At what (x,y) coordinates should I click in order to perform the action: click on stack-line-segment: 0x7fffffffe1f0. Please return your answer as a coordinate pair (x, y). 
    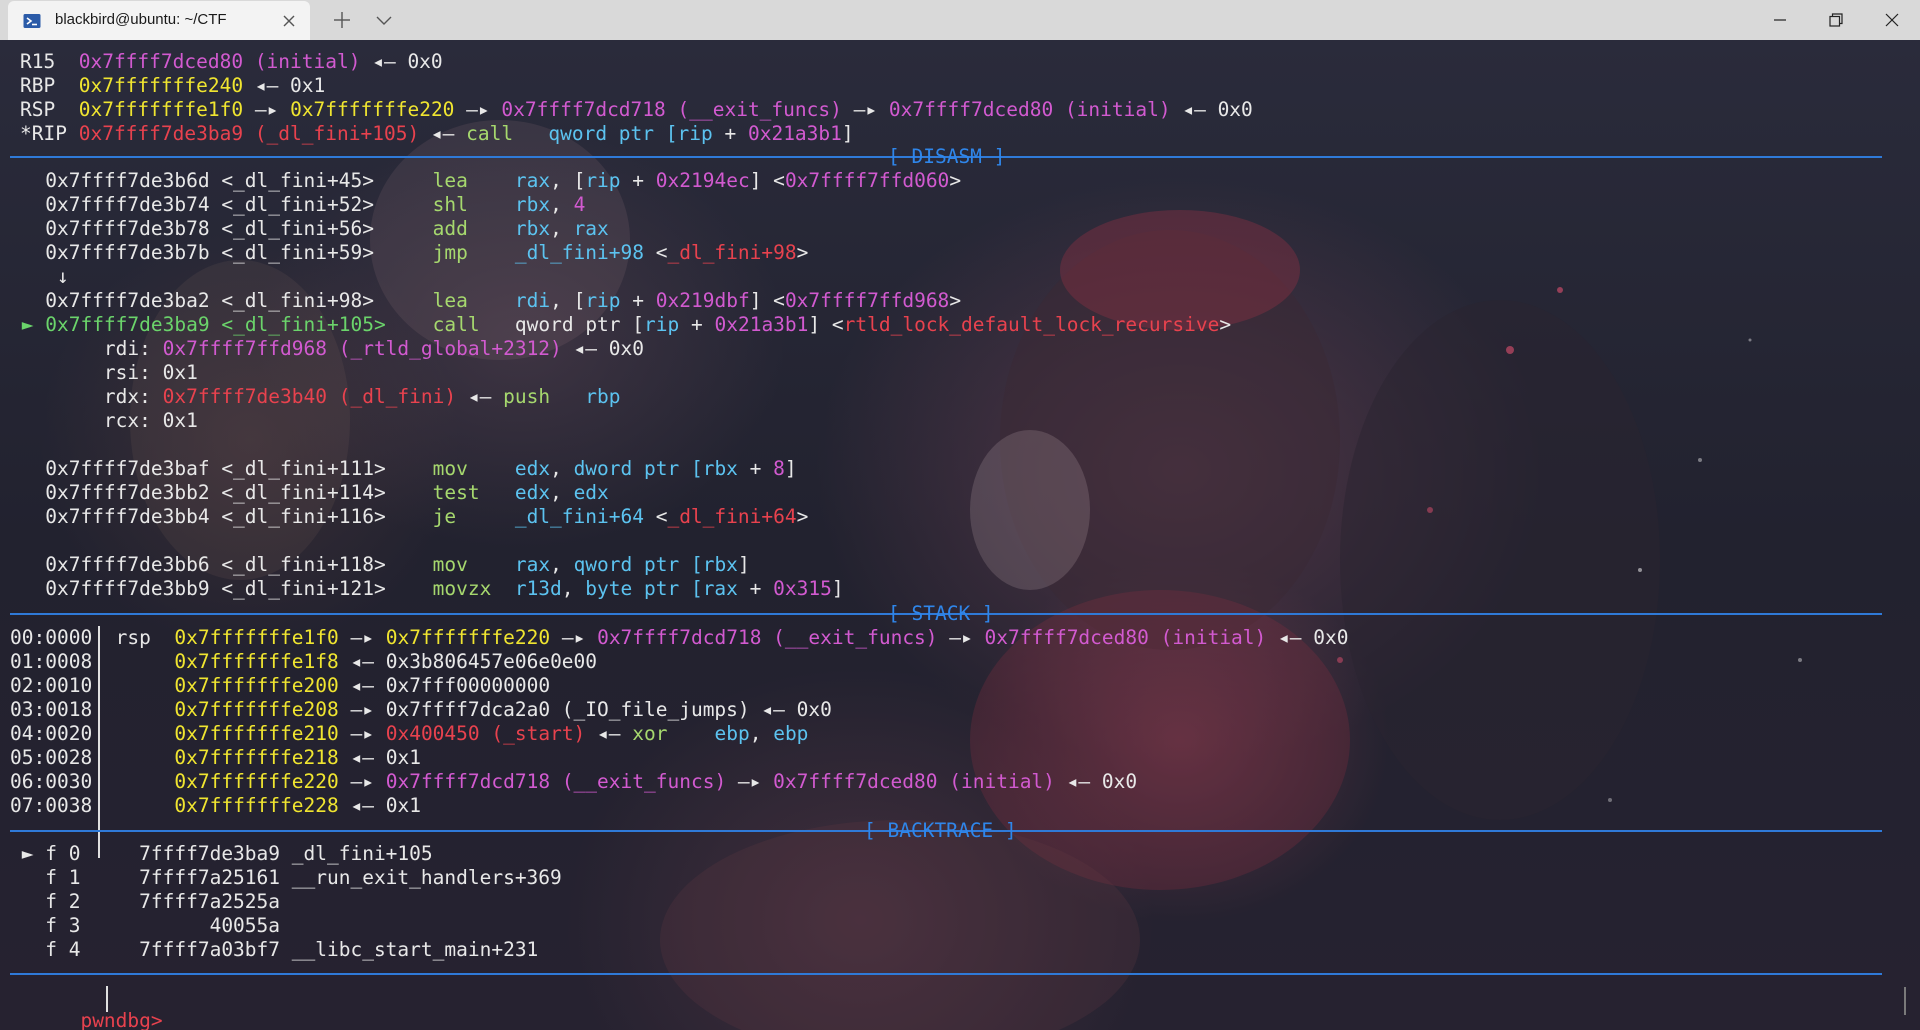
    Looking at the image, I should click on (256, 637).